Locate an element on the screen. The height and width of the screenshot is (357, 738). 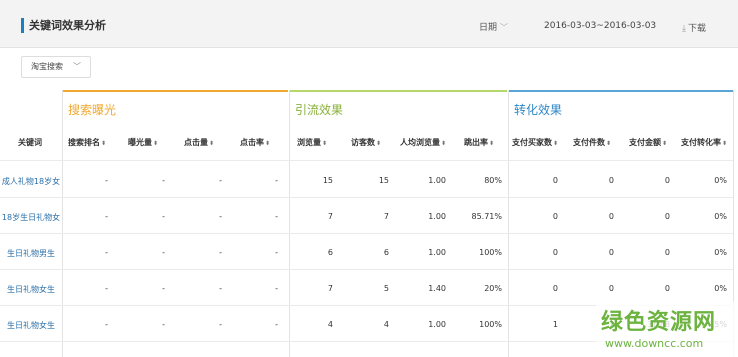
download-button: ⤓ 下载 is located at coordinates (694, 27).